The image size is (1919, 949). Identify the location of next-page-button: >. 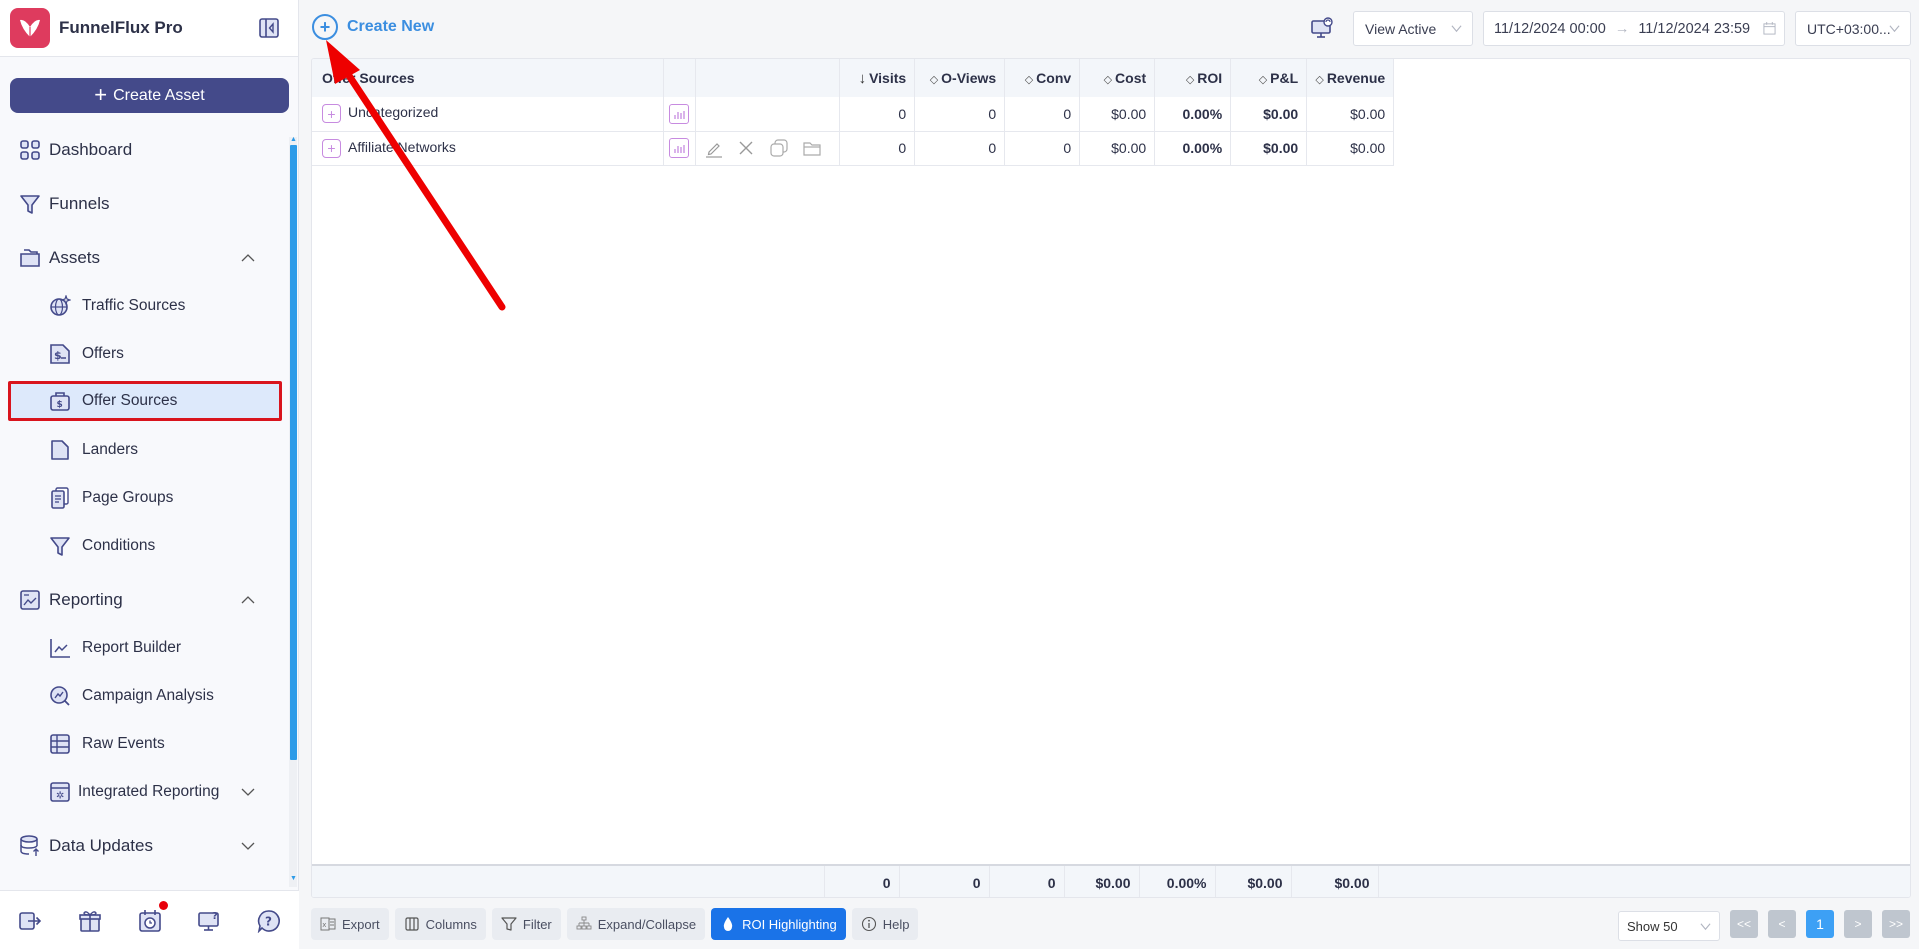
(1858, 924).